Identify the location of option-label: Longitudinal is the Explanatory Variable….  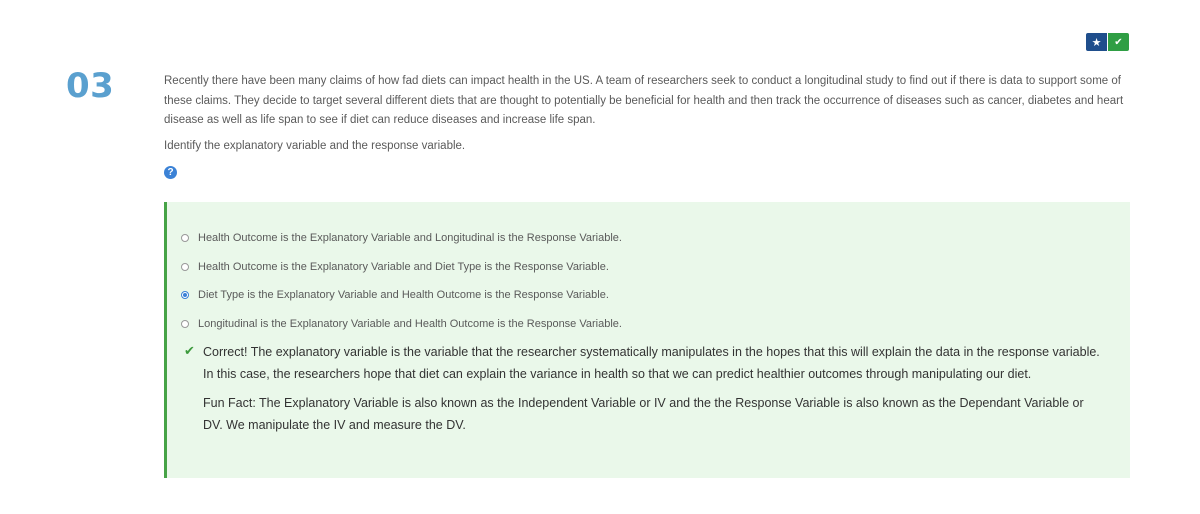
(410, 323).